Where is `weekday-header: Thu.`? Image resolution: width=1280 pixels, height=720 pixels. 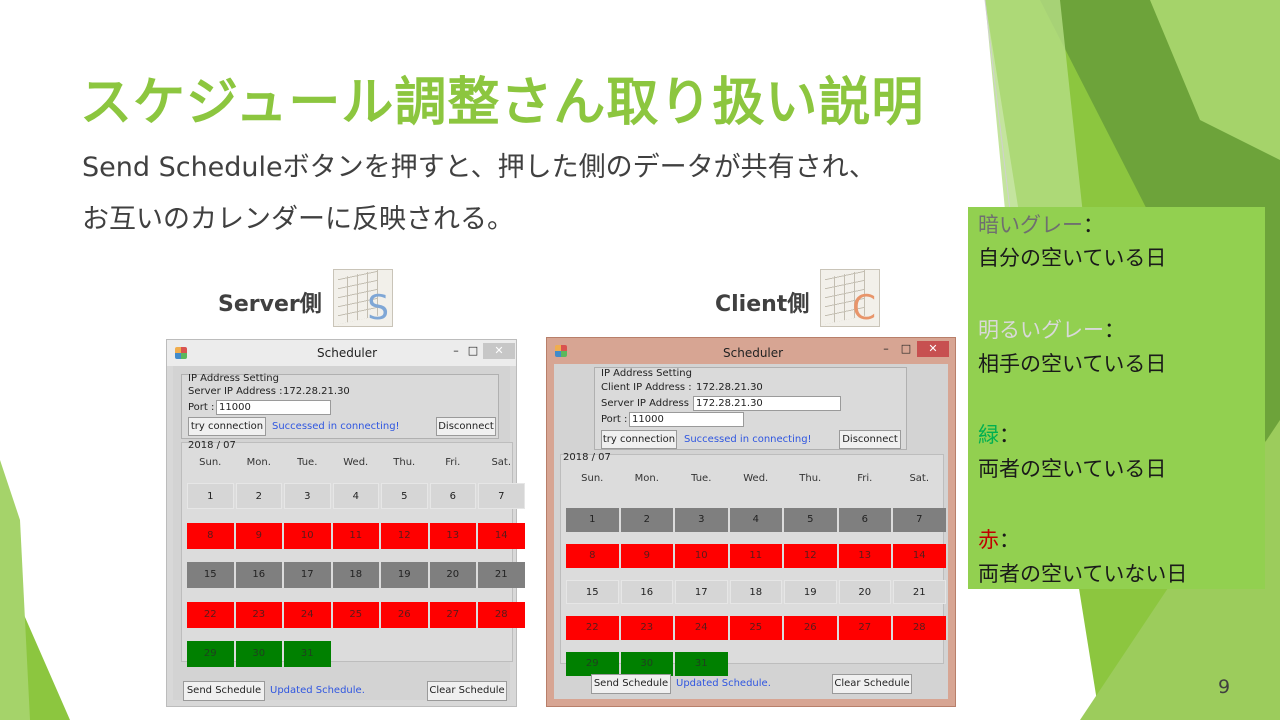
weekday-header: Thu. is located at coordinates (404, 462).